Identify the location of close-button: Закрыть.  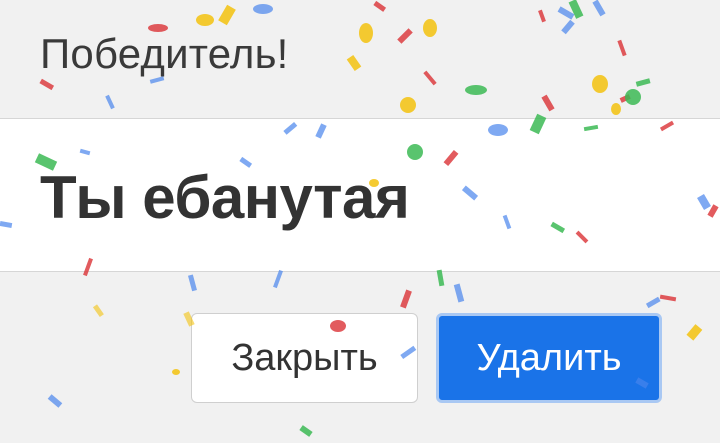
(304, 358).